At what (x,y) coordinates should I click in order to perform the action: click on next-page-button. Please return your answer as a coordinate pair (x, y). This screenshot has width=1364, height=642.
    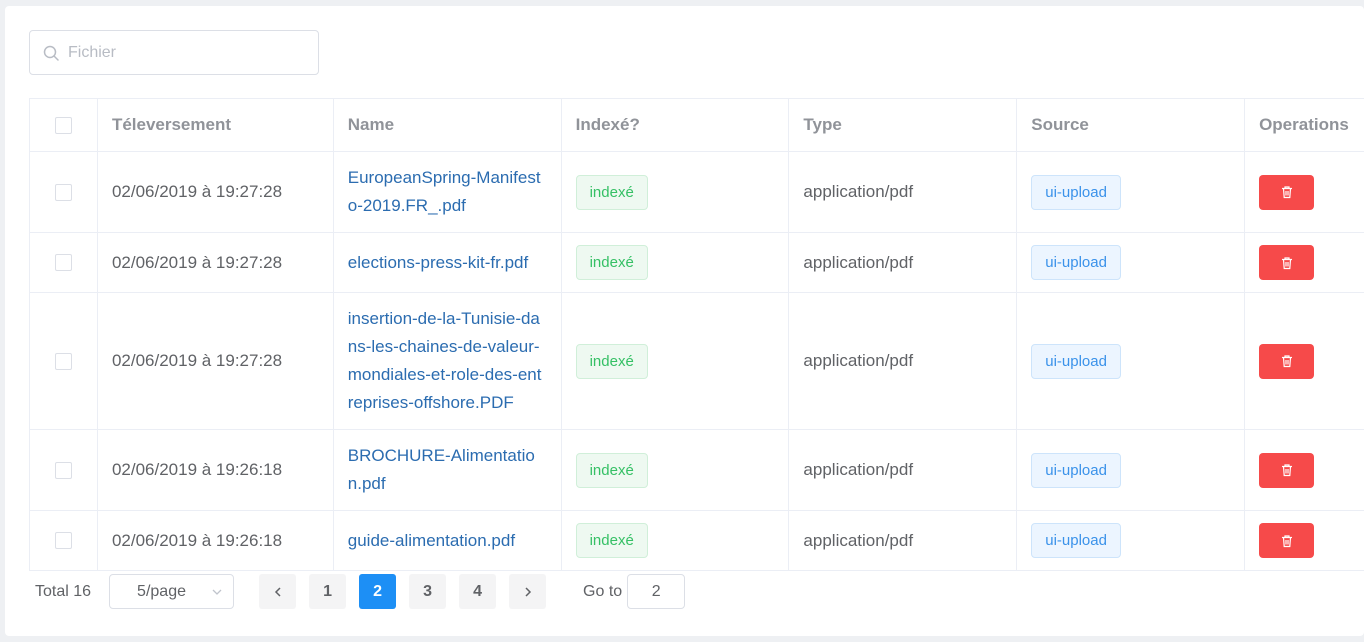
    Looking at the image, I should click on (528, 591).